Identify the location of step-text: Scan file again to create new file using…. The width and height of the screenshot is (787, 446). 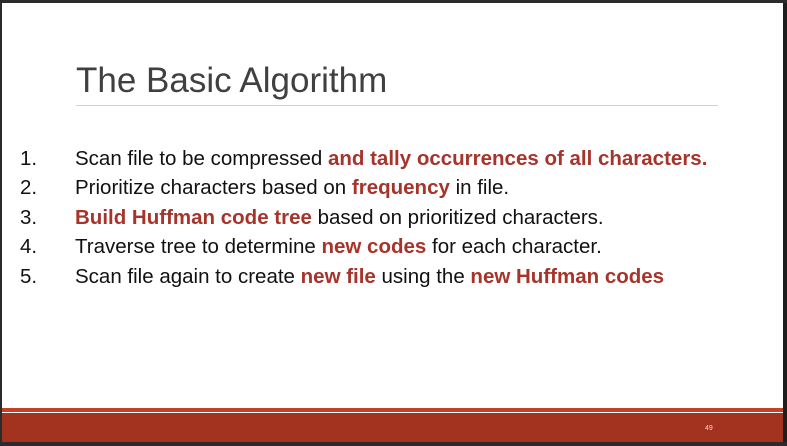
(369, 276).